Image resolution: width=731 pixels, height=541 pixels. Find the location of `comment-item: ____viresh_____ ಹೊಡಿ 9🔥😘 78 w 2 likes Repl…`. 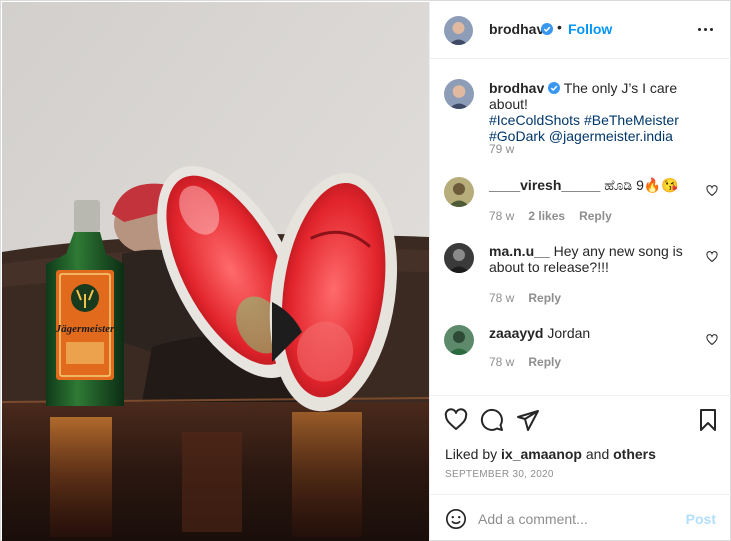

comment-item: ____viresh_____ ಹೊಡಿ 9🔥😘 78 w 2 likes Repl… is located at coordinates (580, 207).